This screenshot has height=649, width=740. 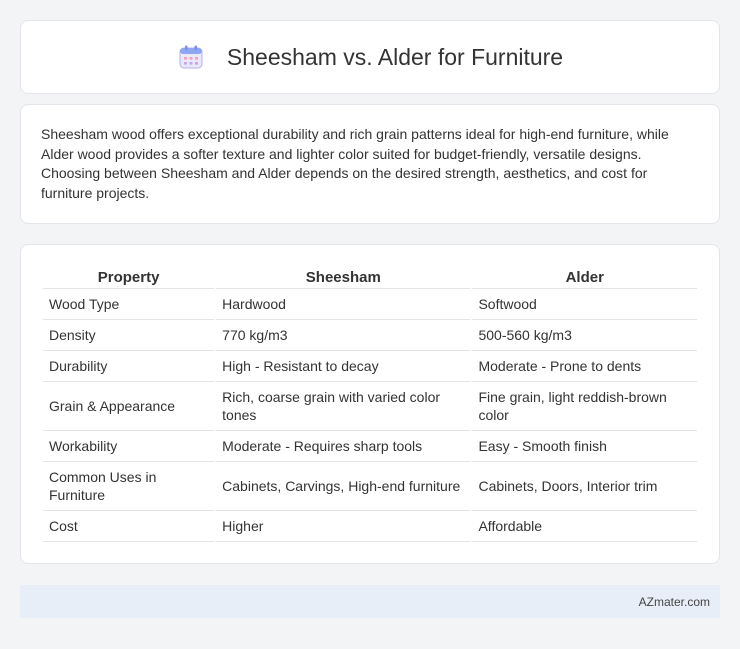 I want to click on property-cell: Grain & Appearance, so click(x=129, y=406).